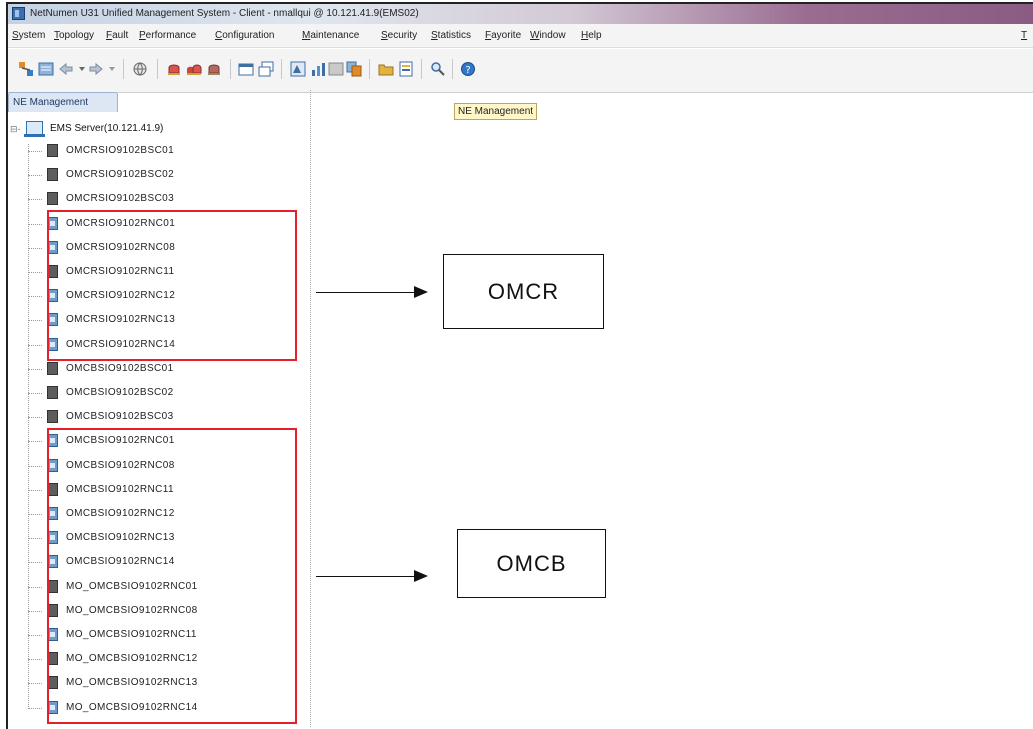 The height and width of the screenshot is (729, 1033). What do you see at coordinates (1024, 35) in the screenshot?
I see `menu-overflow: T` at bounding box center [1024, 35].